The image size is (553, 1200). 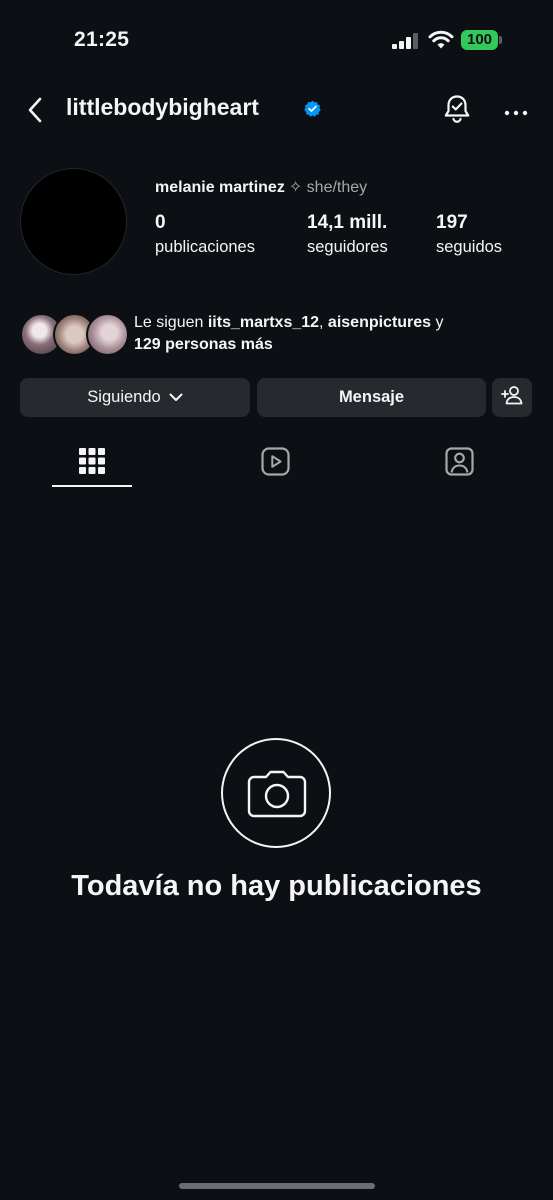 What do you see at coordinates (328, 187) in the screenshot?
I see `pronouns-text: ✧ she/they` at bounding box center [328, 187].